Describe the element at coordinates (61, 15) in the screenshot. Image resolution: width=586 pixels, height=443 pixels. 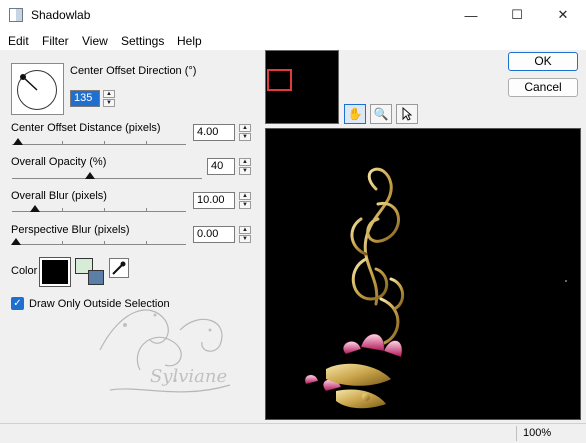
I see `window-title: Shadowlab` at that location.